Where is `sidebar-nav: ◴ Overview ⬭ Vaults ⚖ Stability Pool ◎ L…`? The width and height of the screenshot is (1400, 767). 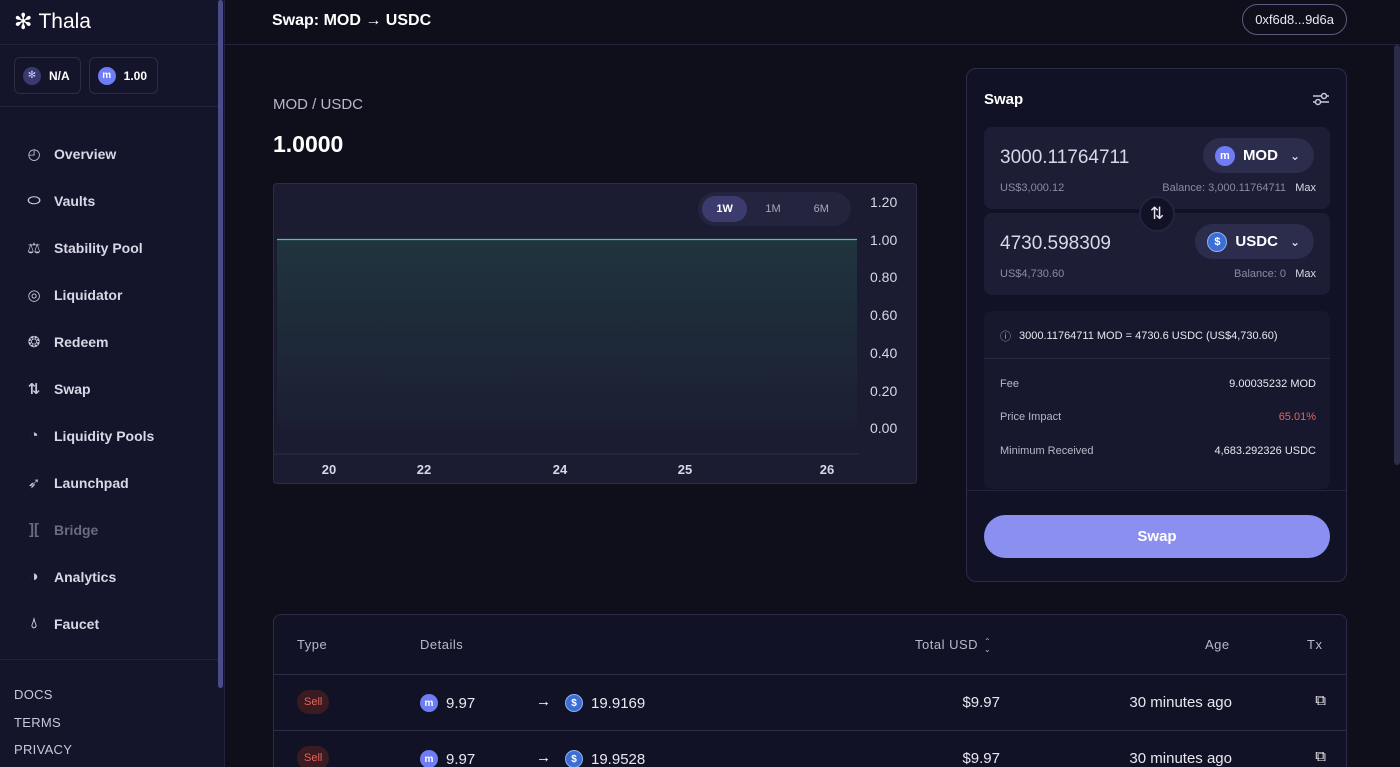
sidebar-nav: ◴ Overview ⬭ Vaults ⚖ Stability Pool ◎ L… is located at coordinates (119, 388).